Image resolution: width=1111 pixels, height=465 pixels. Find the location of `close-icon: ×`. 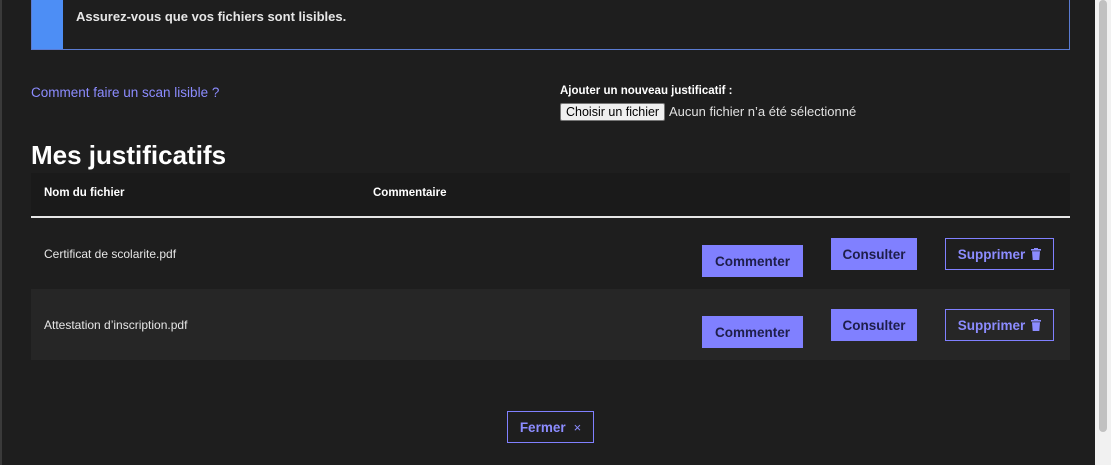

close-icon: × is located at coordinates (577, 427).